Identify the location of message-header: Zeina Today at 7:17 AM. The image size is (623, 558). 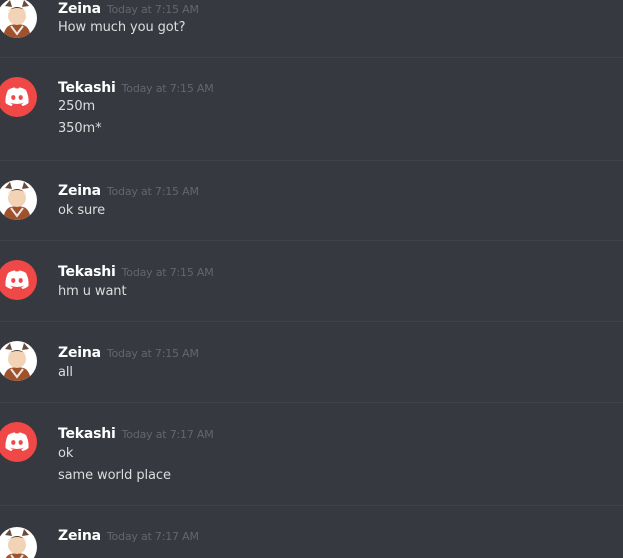
(128, 534).